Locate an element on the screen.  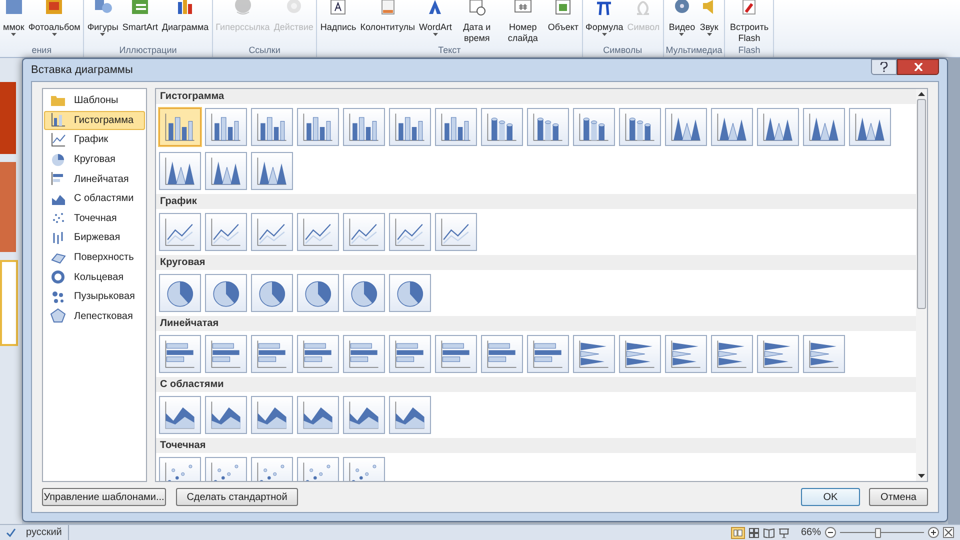
zoom-out-icon is located at coordinates (830, 532).